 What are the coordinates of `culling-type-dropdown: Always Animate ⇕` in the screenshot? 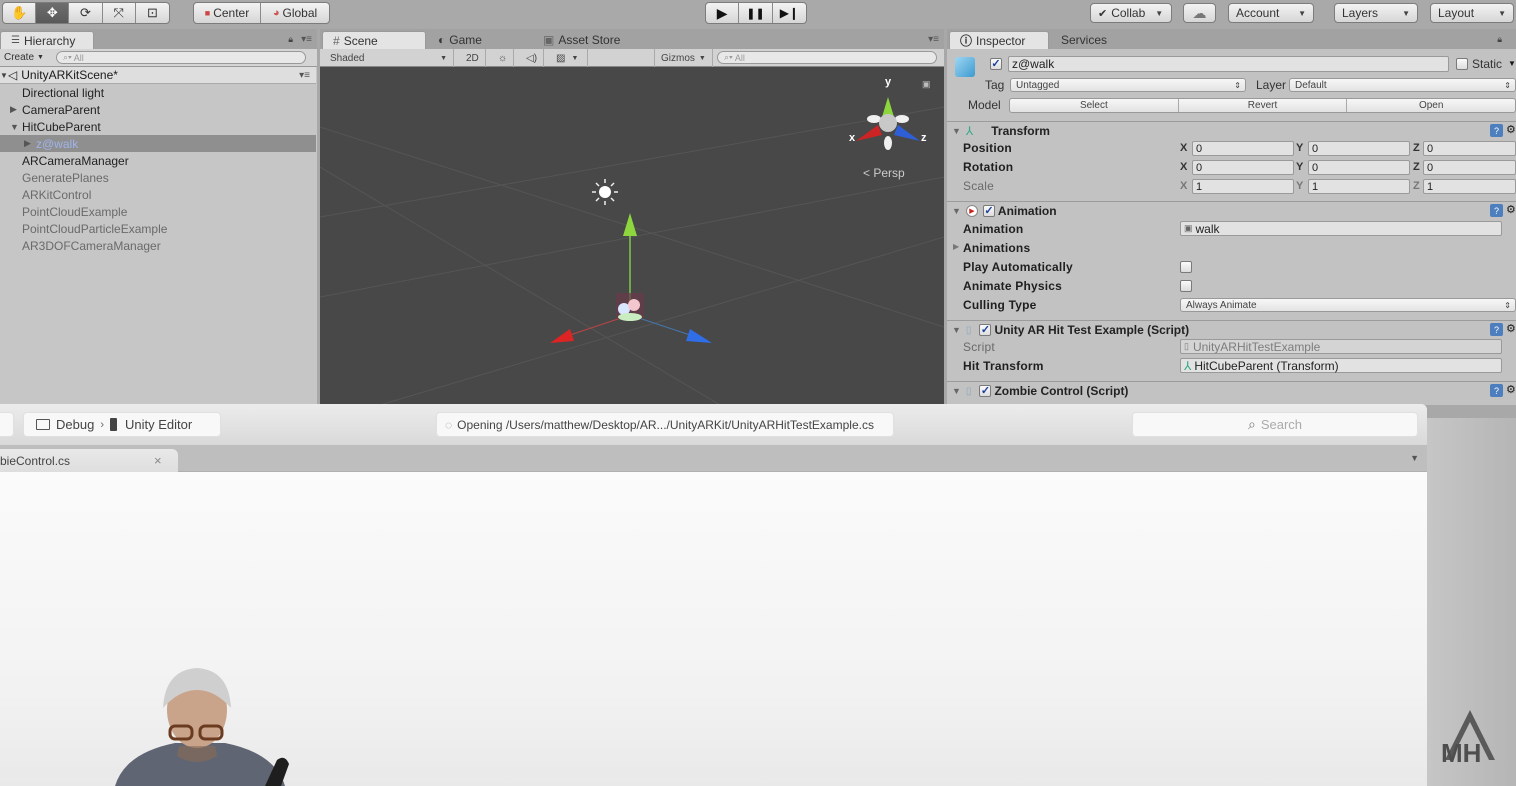 It's located at (1348, 305).